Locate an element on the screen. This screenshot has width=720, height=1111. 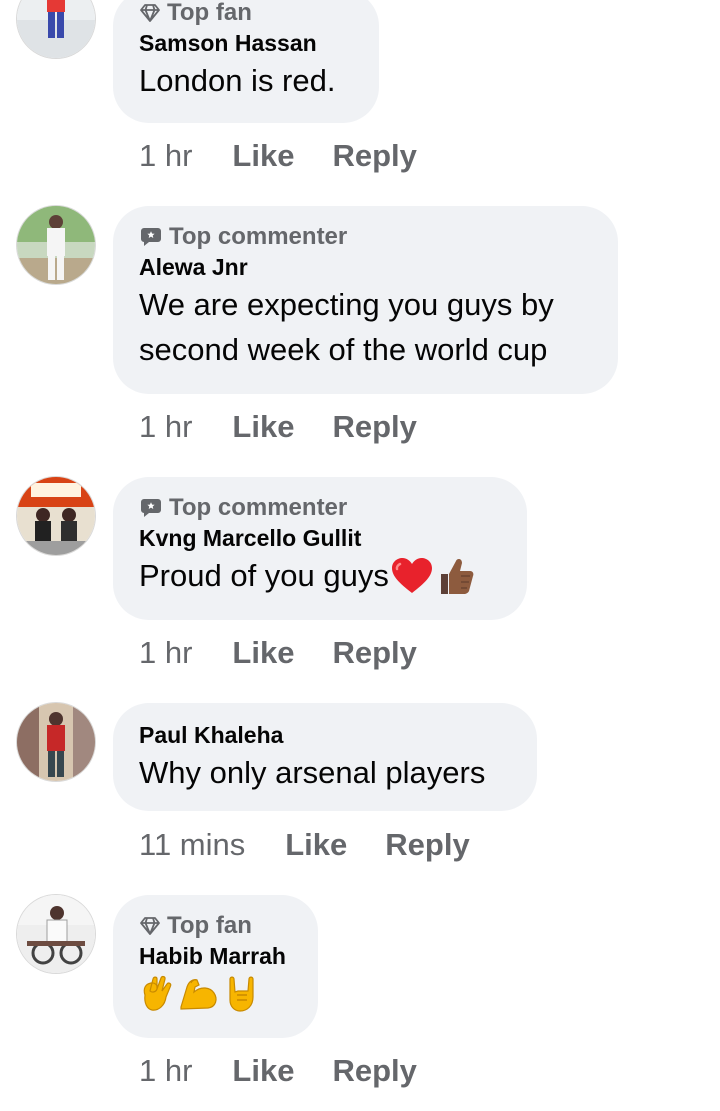
comment-text: Why only arsenal players is located at coordinates (312, 772).